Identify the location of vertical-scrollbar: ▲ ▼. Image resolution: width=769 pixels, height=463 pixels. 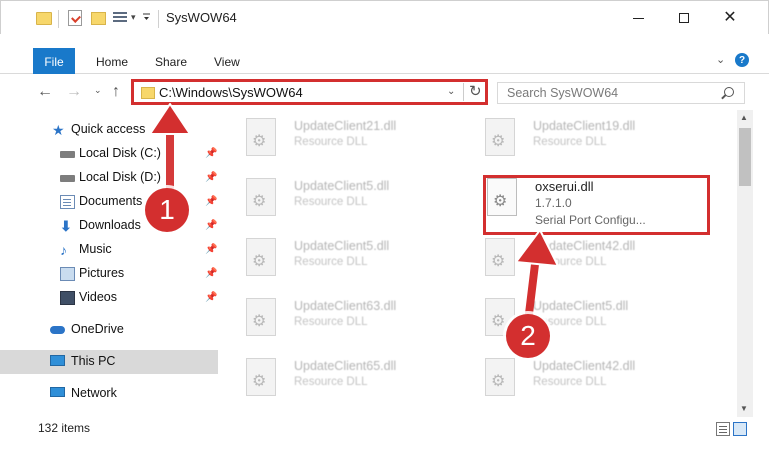
(745, 263).